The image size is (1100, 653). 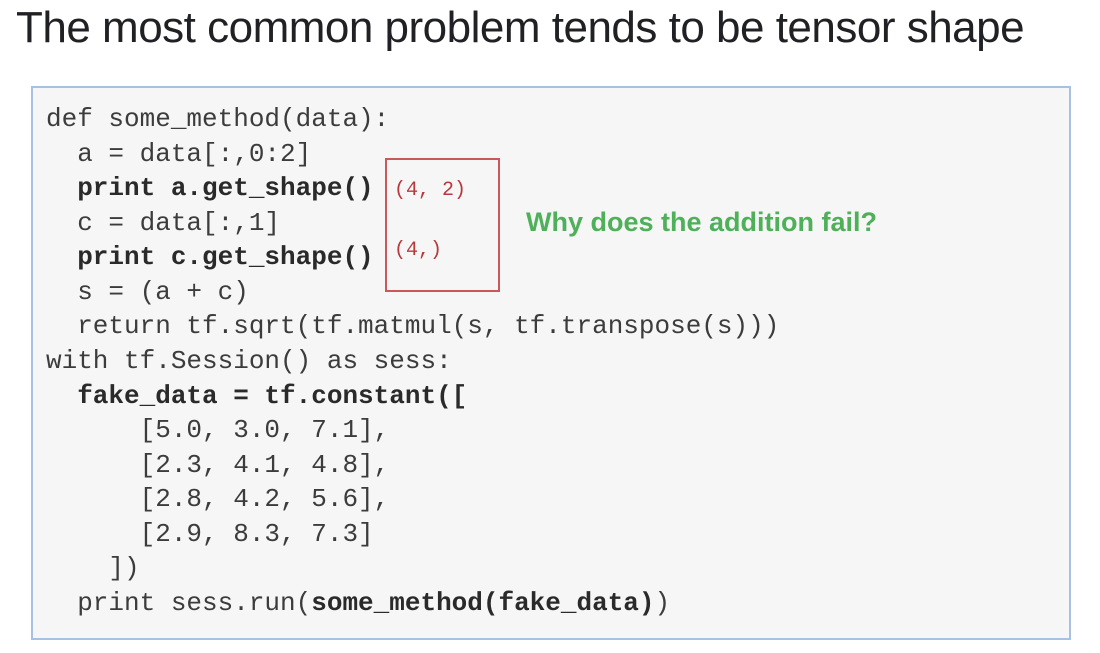 I want to click on code-line-4: c = data[:,1], so click(x=163, y=223).